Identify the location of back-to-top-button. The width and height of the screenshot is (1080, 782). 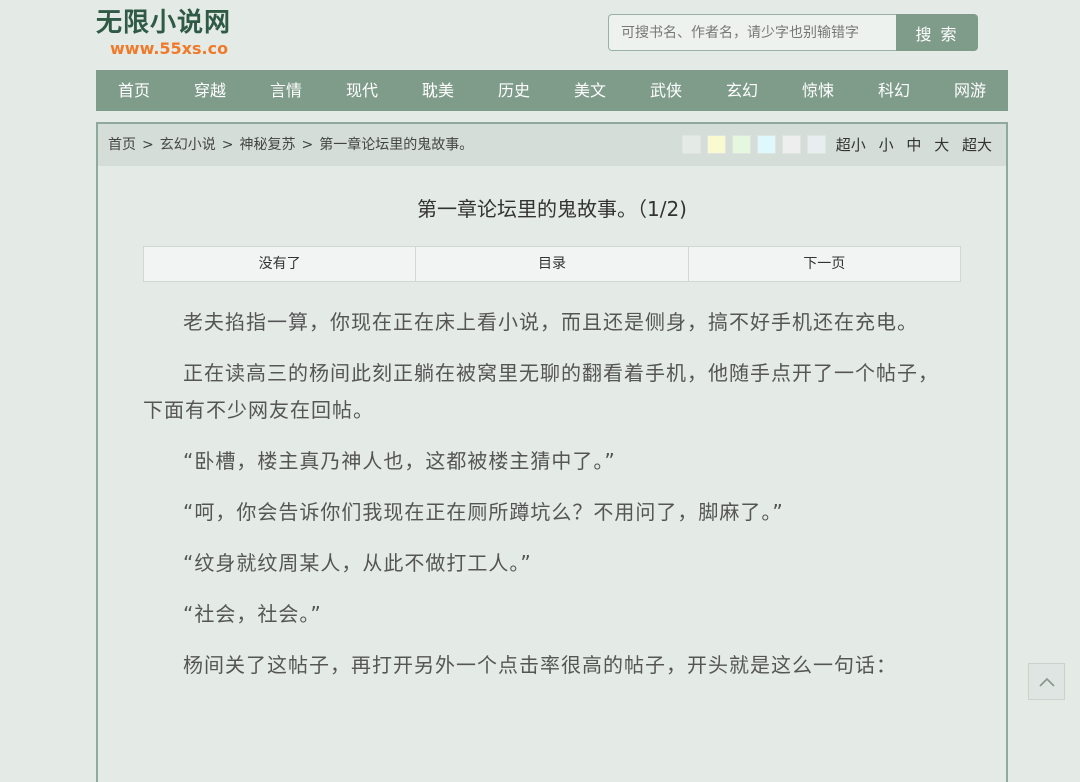
(1046, 681).